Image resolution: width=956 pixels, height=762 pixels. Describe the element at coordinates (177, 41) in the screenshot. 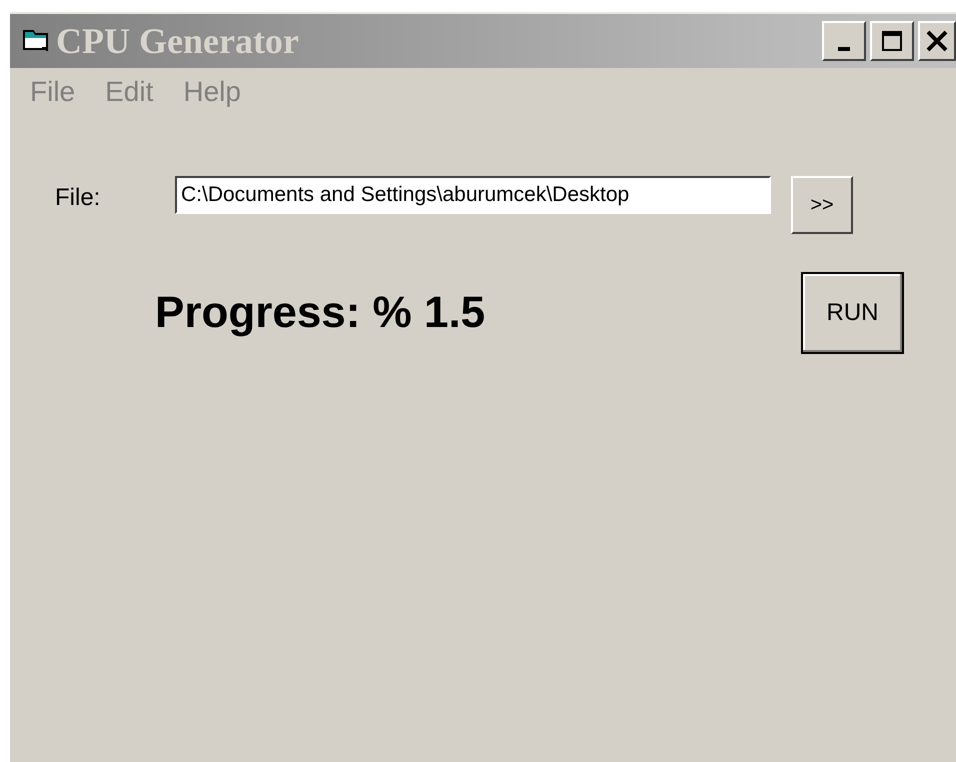

I see `window-title: CPU Generator` at that location.